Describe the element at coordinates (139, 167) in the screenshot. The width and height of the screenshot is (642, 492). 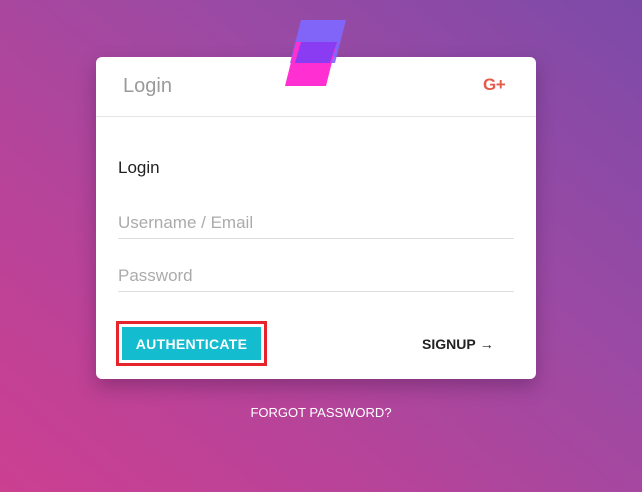
I see `form-title: Login` at that location.